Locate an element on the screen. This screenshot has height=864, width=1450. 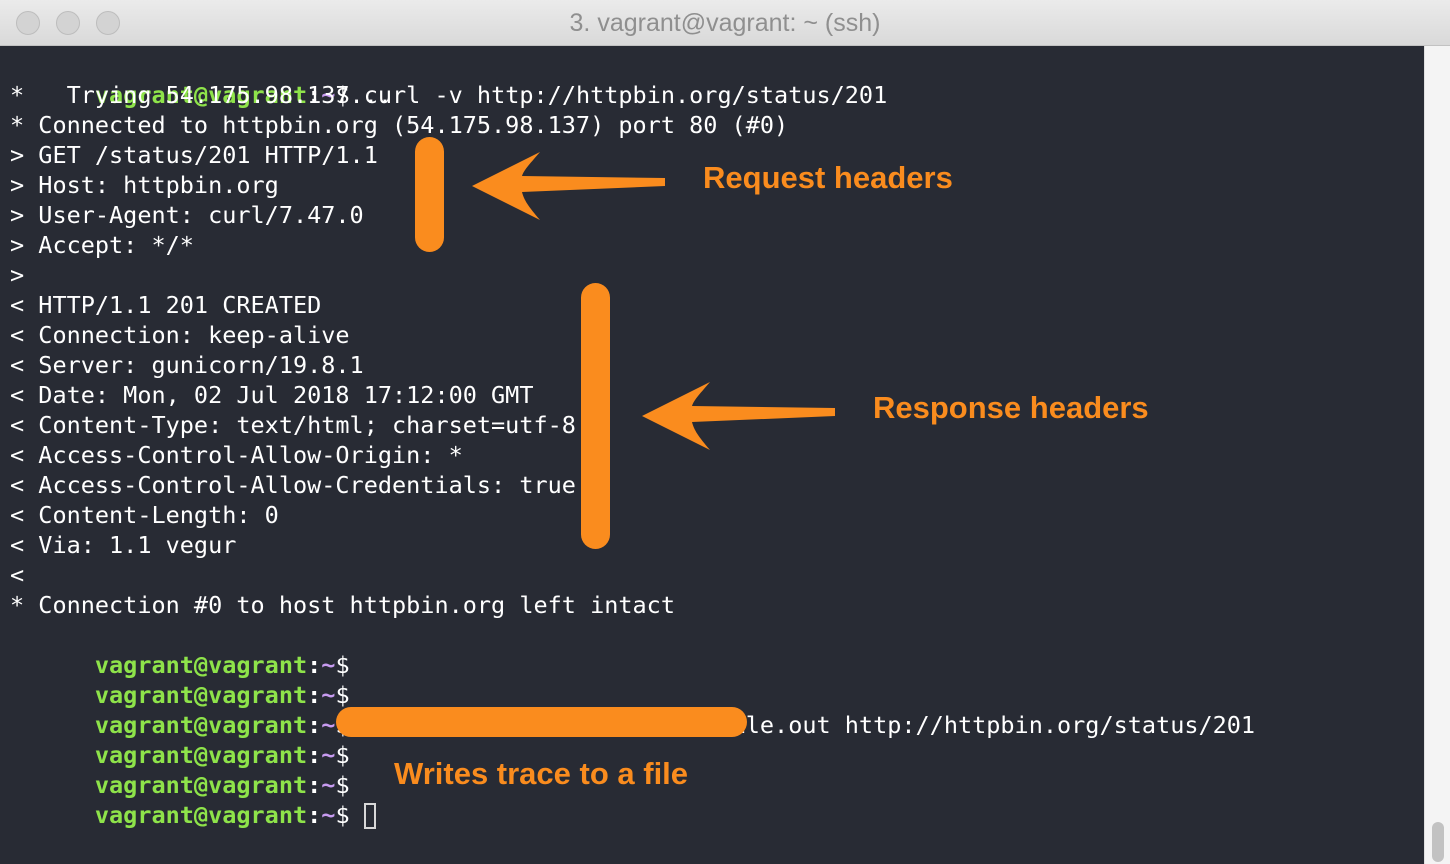
annotation-arrows is located at coordinates (653, 301).